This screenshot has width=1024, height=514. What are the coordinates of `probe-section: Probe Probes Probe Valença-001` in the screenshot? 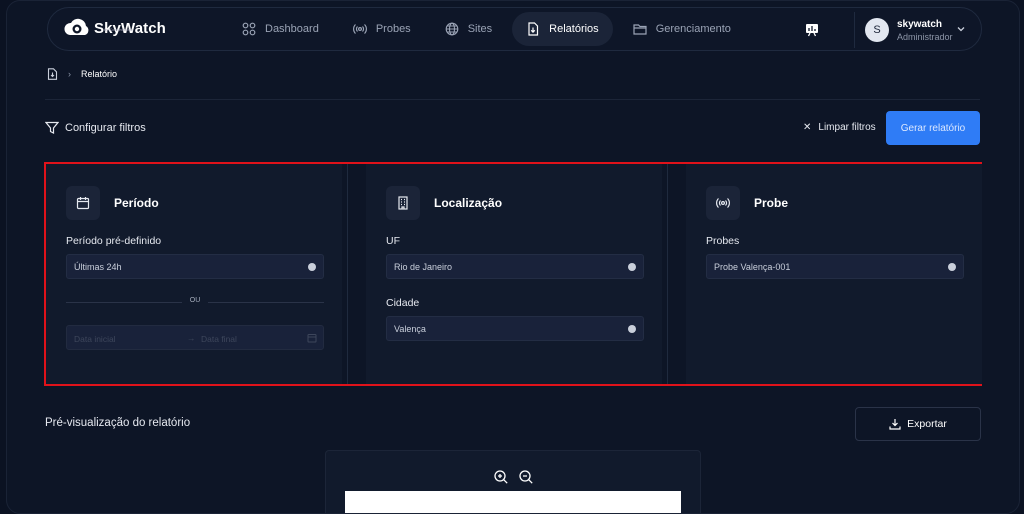 It's located at (834, 274).